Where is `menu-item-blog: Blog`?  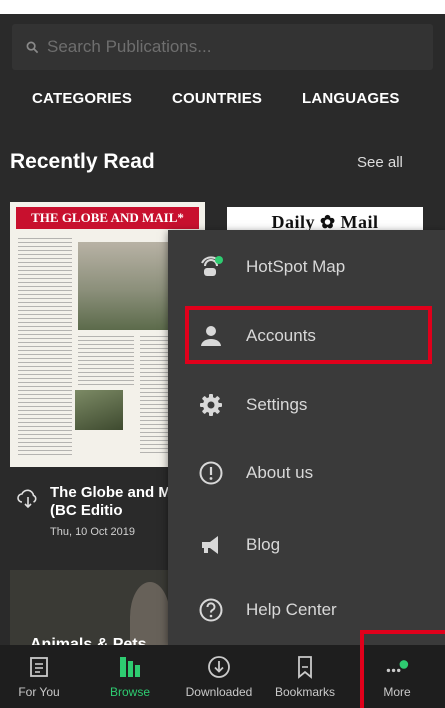 menu-item-blog: Blog is located at coordinates (306, 545).